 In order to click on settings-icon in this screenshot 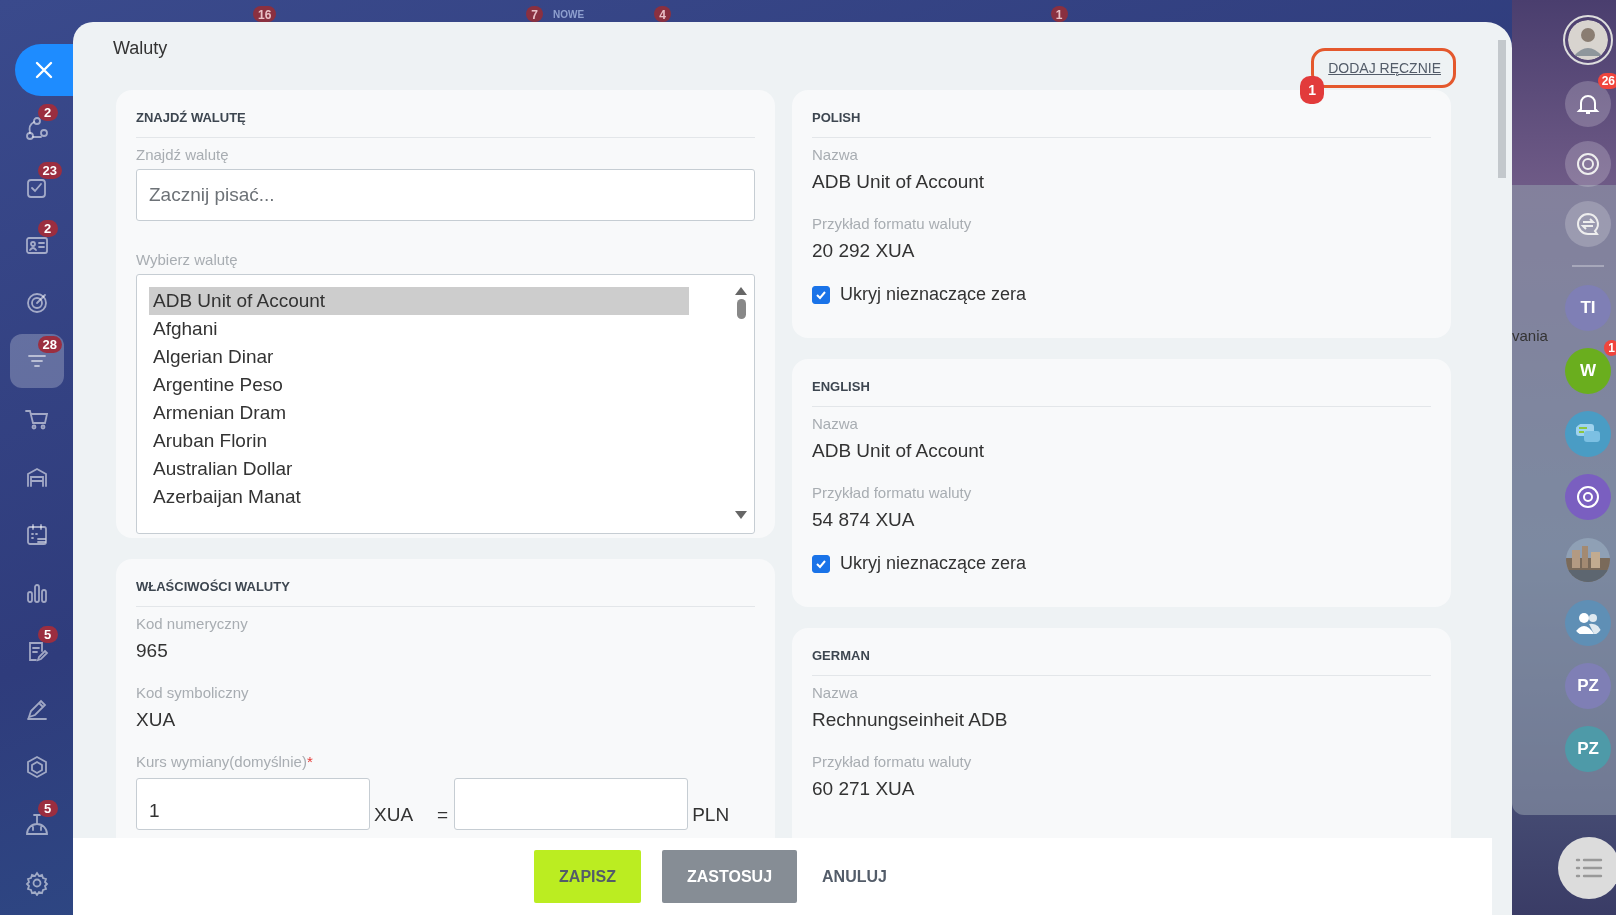, I will do `click(36, 883)`.